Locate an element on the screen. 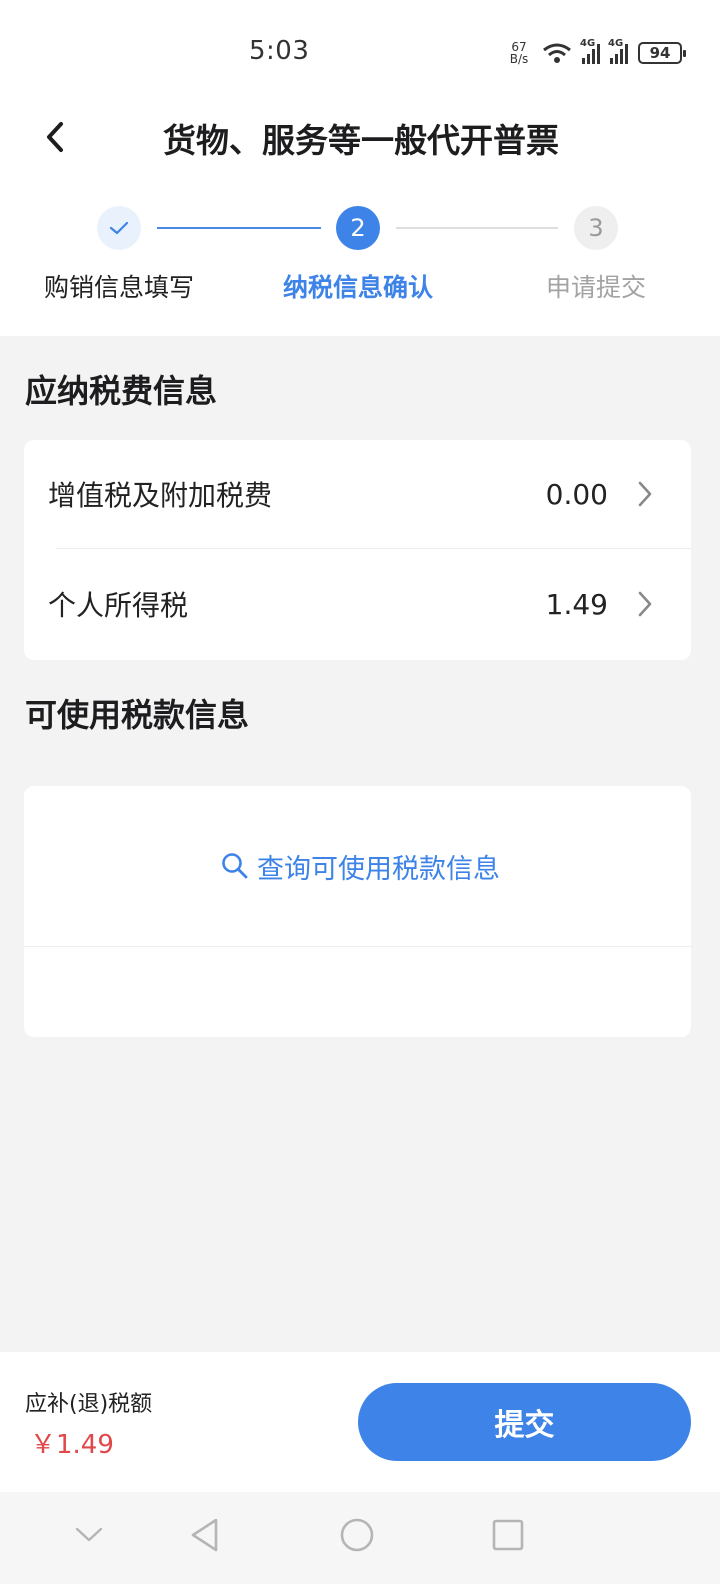  step-3-label: 申请提交 is located at coordinates (595, 287).